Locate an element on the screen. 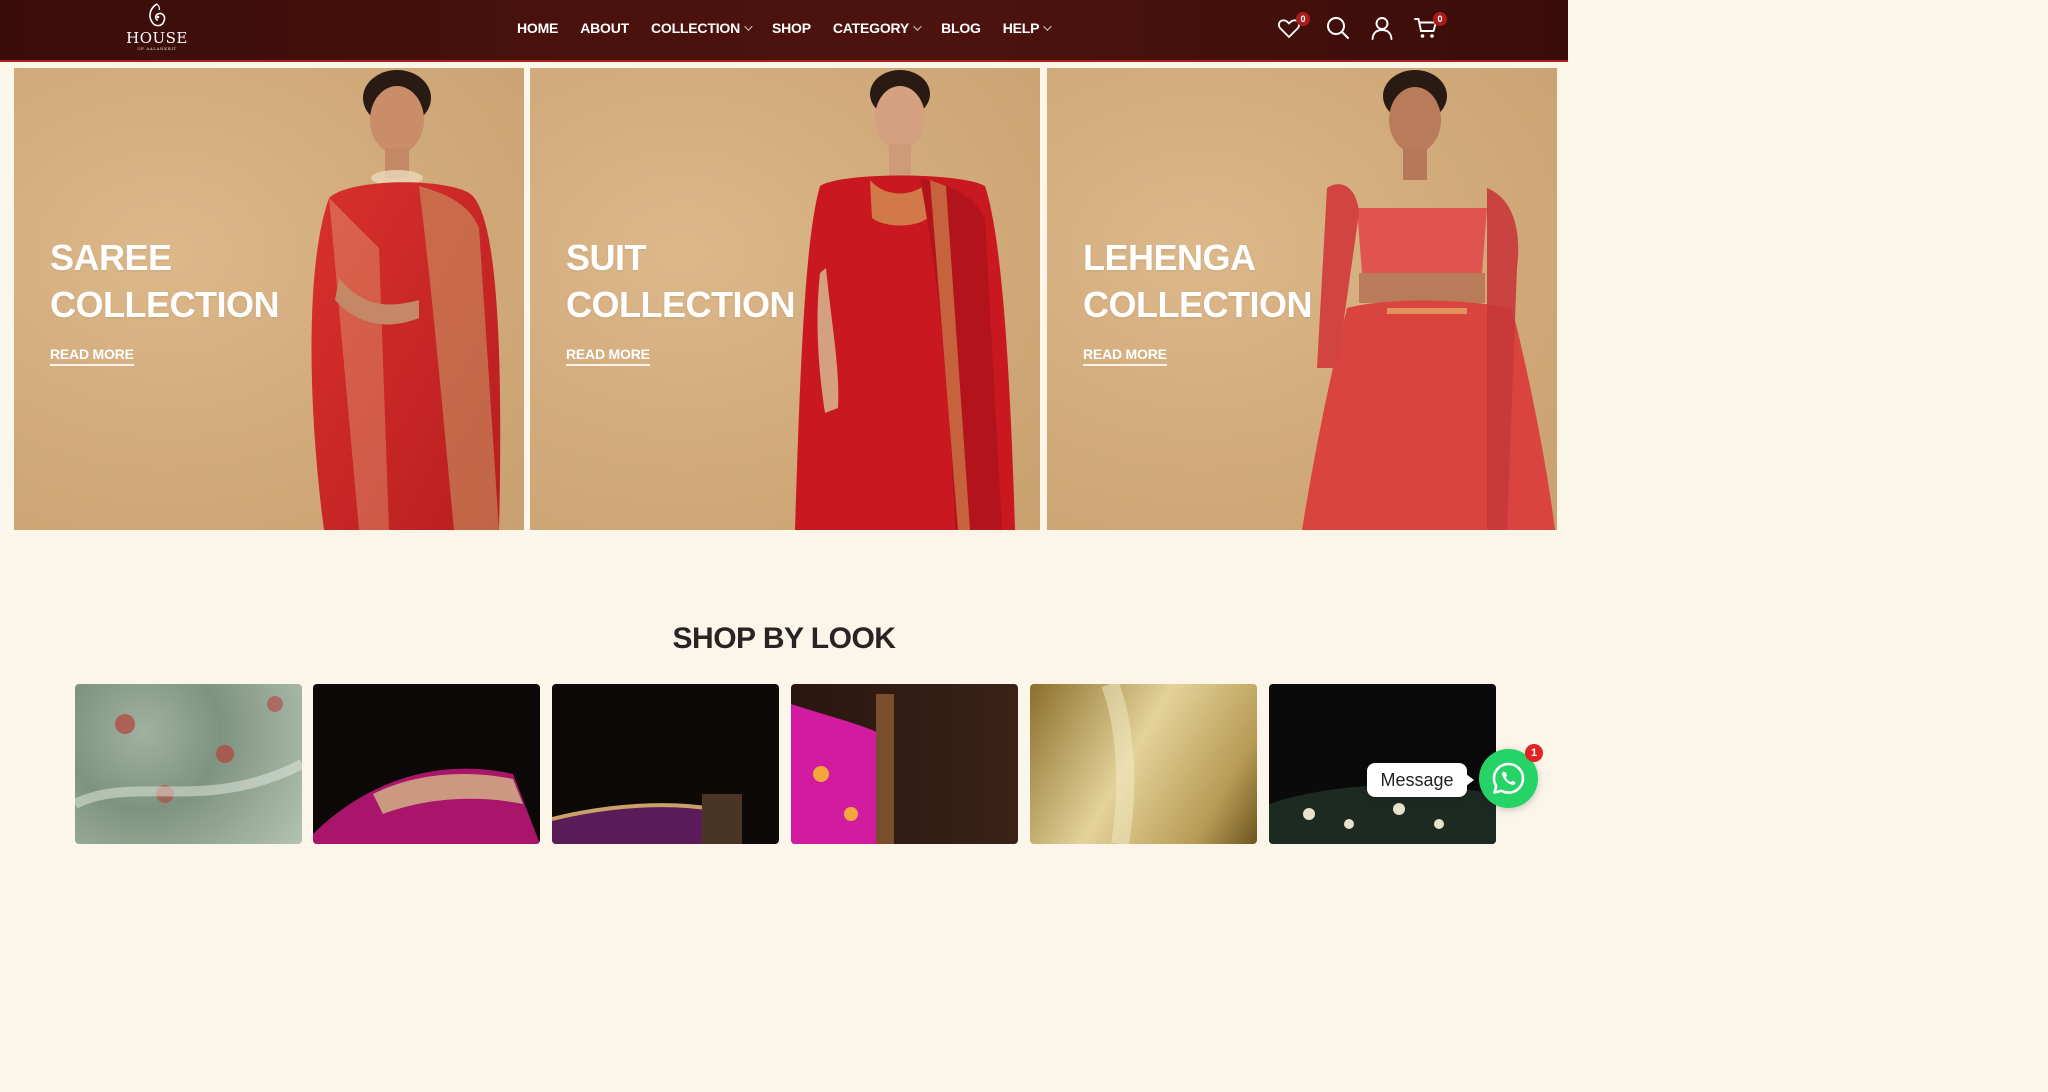 The height and width of the screenshot is (1092, 2048). gold-brocade-fabric-image is located at coordinates (1118, 764).